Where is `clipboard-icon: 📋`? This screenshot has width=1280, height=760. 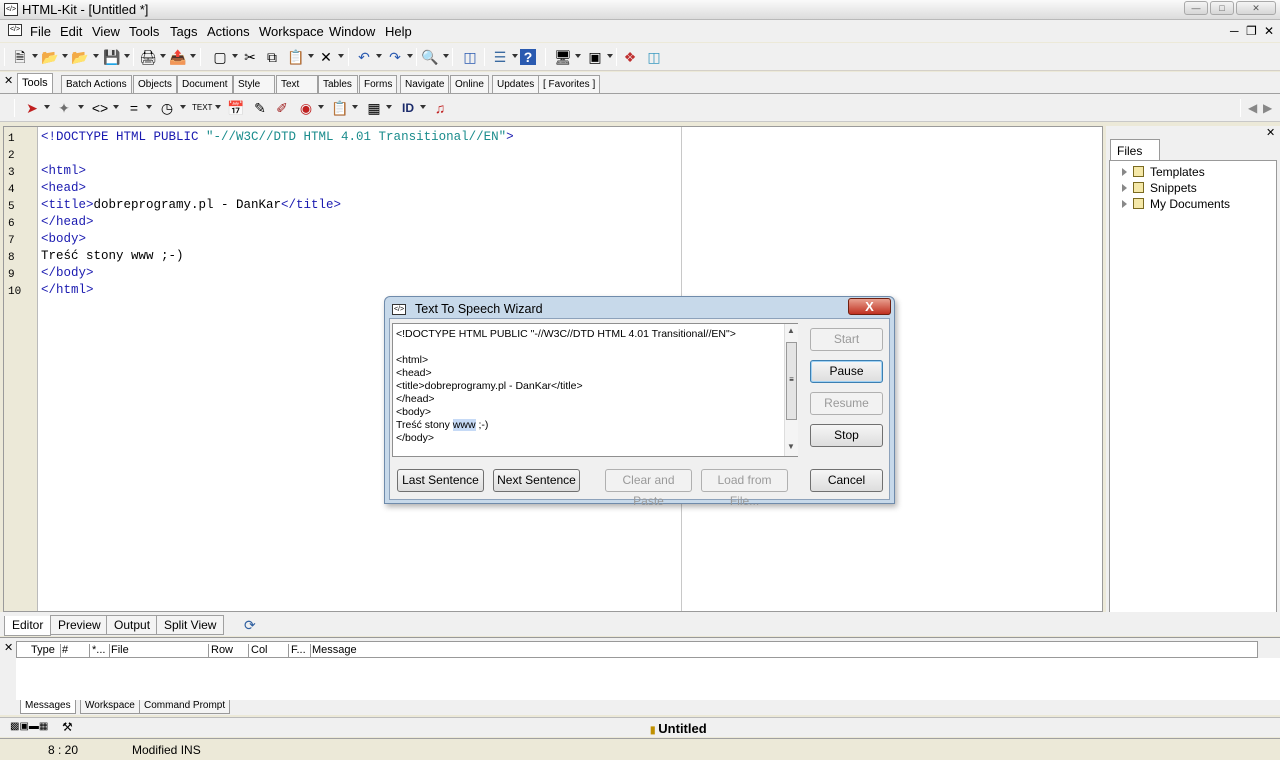 clipboard-icon: 📋 is located at coordinates (340, 108).